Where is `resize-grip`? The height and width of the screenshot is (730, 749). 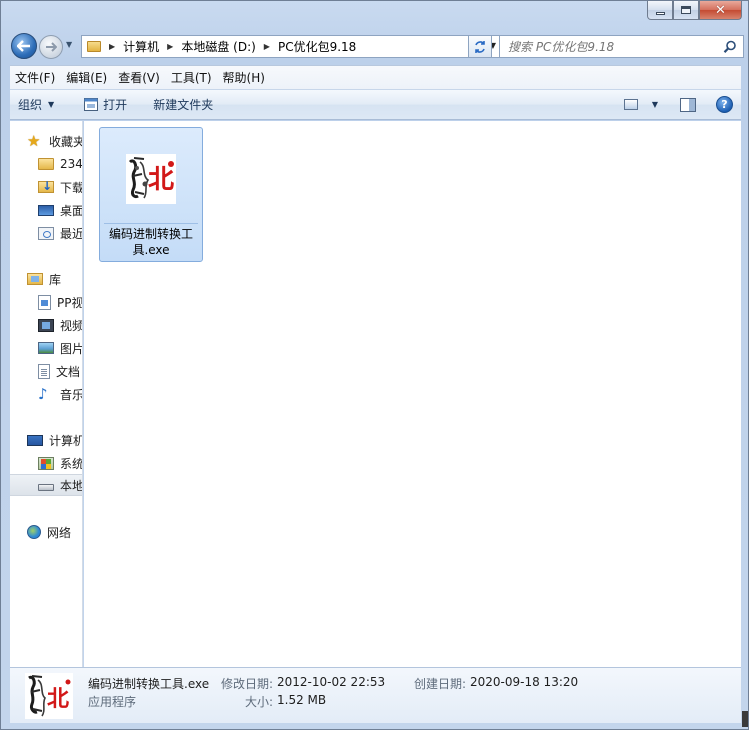 resize-grip is located at coordinates (745, 719).